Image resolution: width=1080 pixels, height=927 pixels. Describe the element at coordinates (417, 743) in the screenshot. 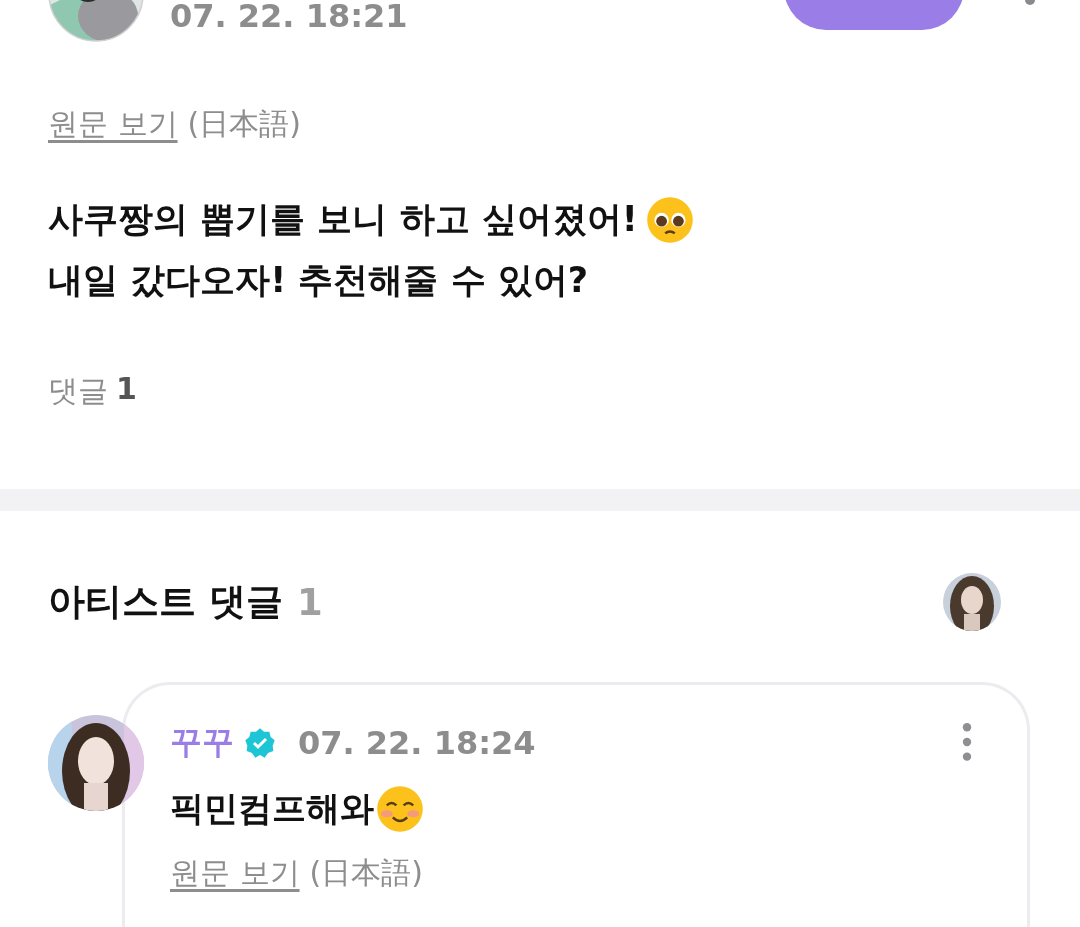

I see `comment-date: 07. 22. 18:24` at that location.